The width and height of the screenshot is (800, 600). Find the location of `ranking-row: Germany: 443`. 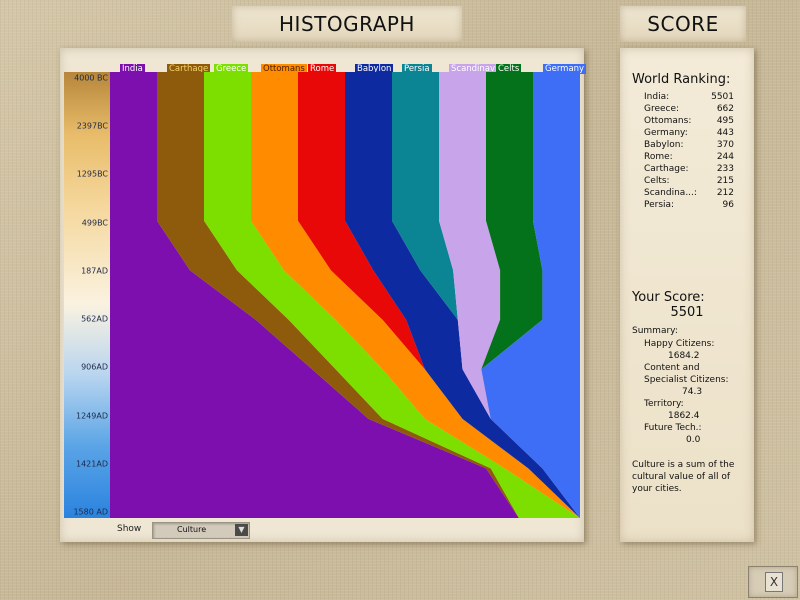

ranking-row: Germany: 443 is located at coordinates (689, 133).